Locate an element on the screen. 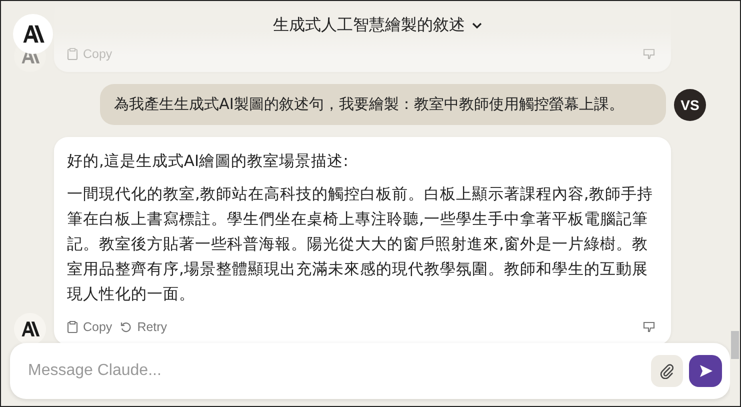 Image resolution: width=741 pixels, height=407 pixels. send-button is located at coordinates (705, 371).